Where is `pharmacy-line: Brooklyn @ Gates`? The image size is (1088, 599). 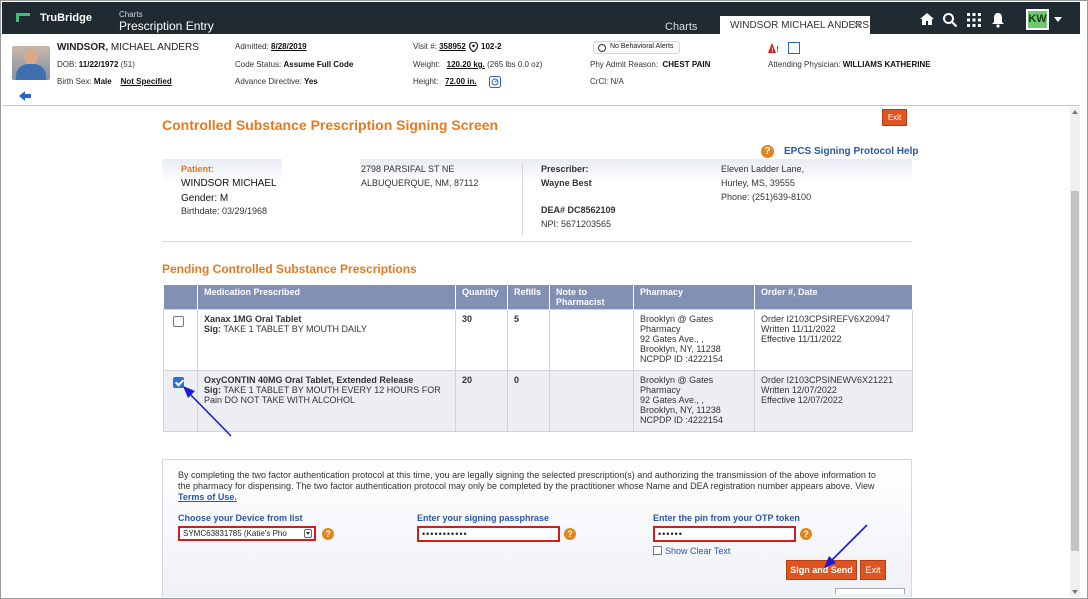 pharmacy-line: Brooklyn @ Gates is located at coordinates (677, 319).